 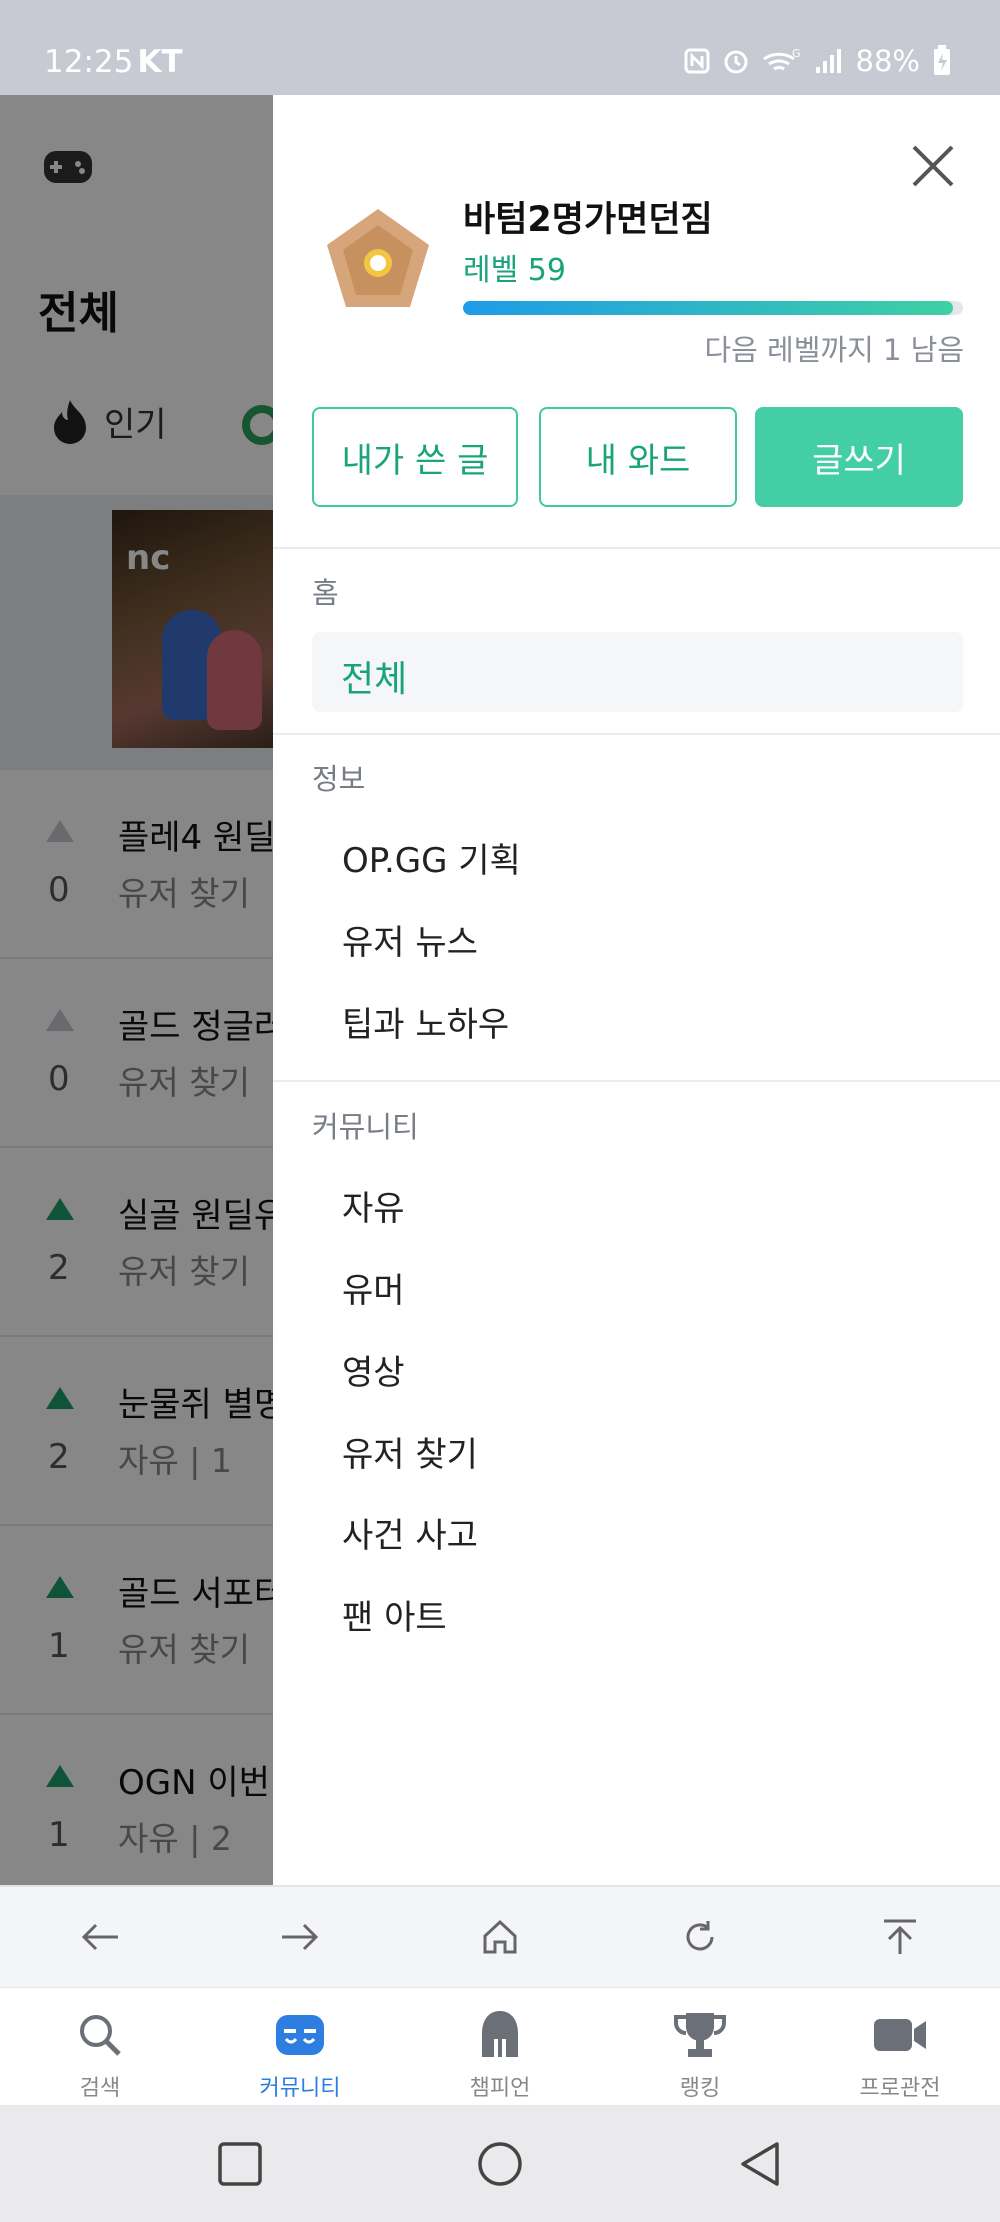 I want to click on home-nav-button, so click(x=500, y=2164).